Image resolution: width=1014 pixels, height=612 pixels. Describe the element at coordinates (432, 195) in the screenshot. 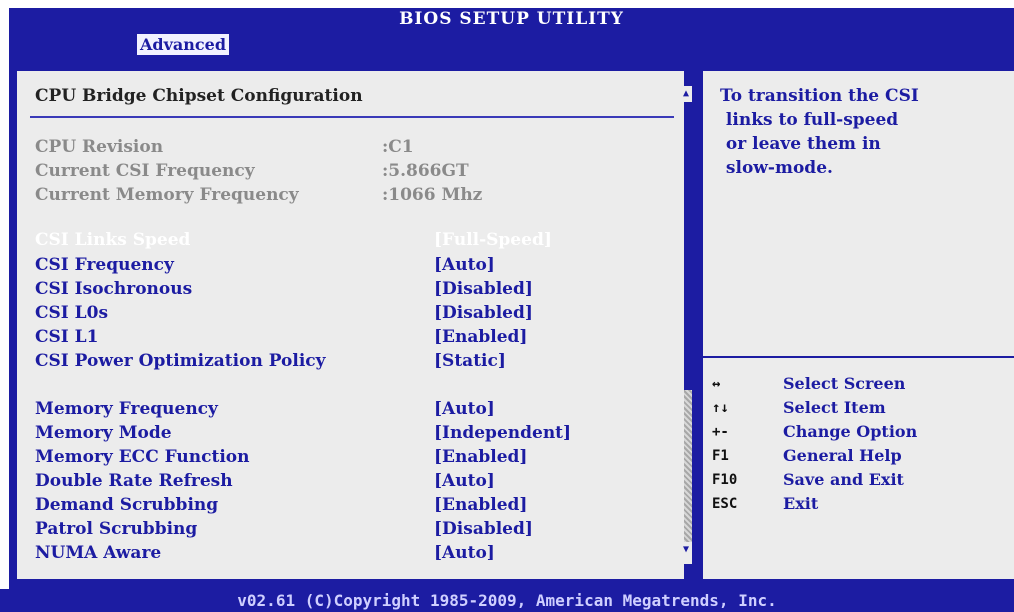

I see `info-value: :1066 Mhz` at that location.